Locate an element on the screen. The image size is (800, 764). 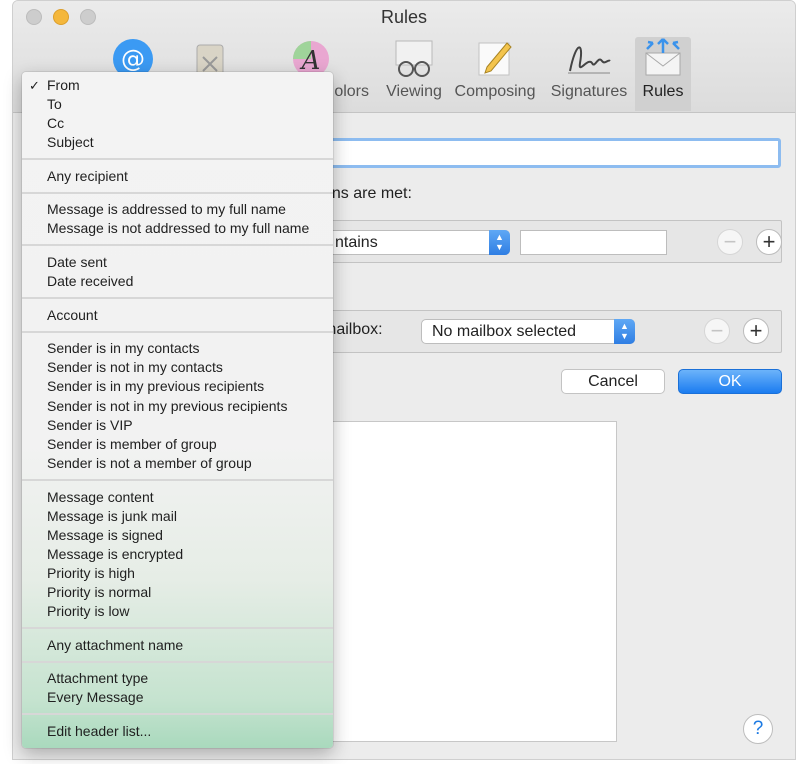
add-action-button: + is located at coordinates (756, 331).